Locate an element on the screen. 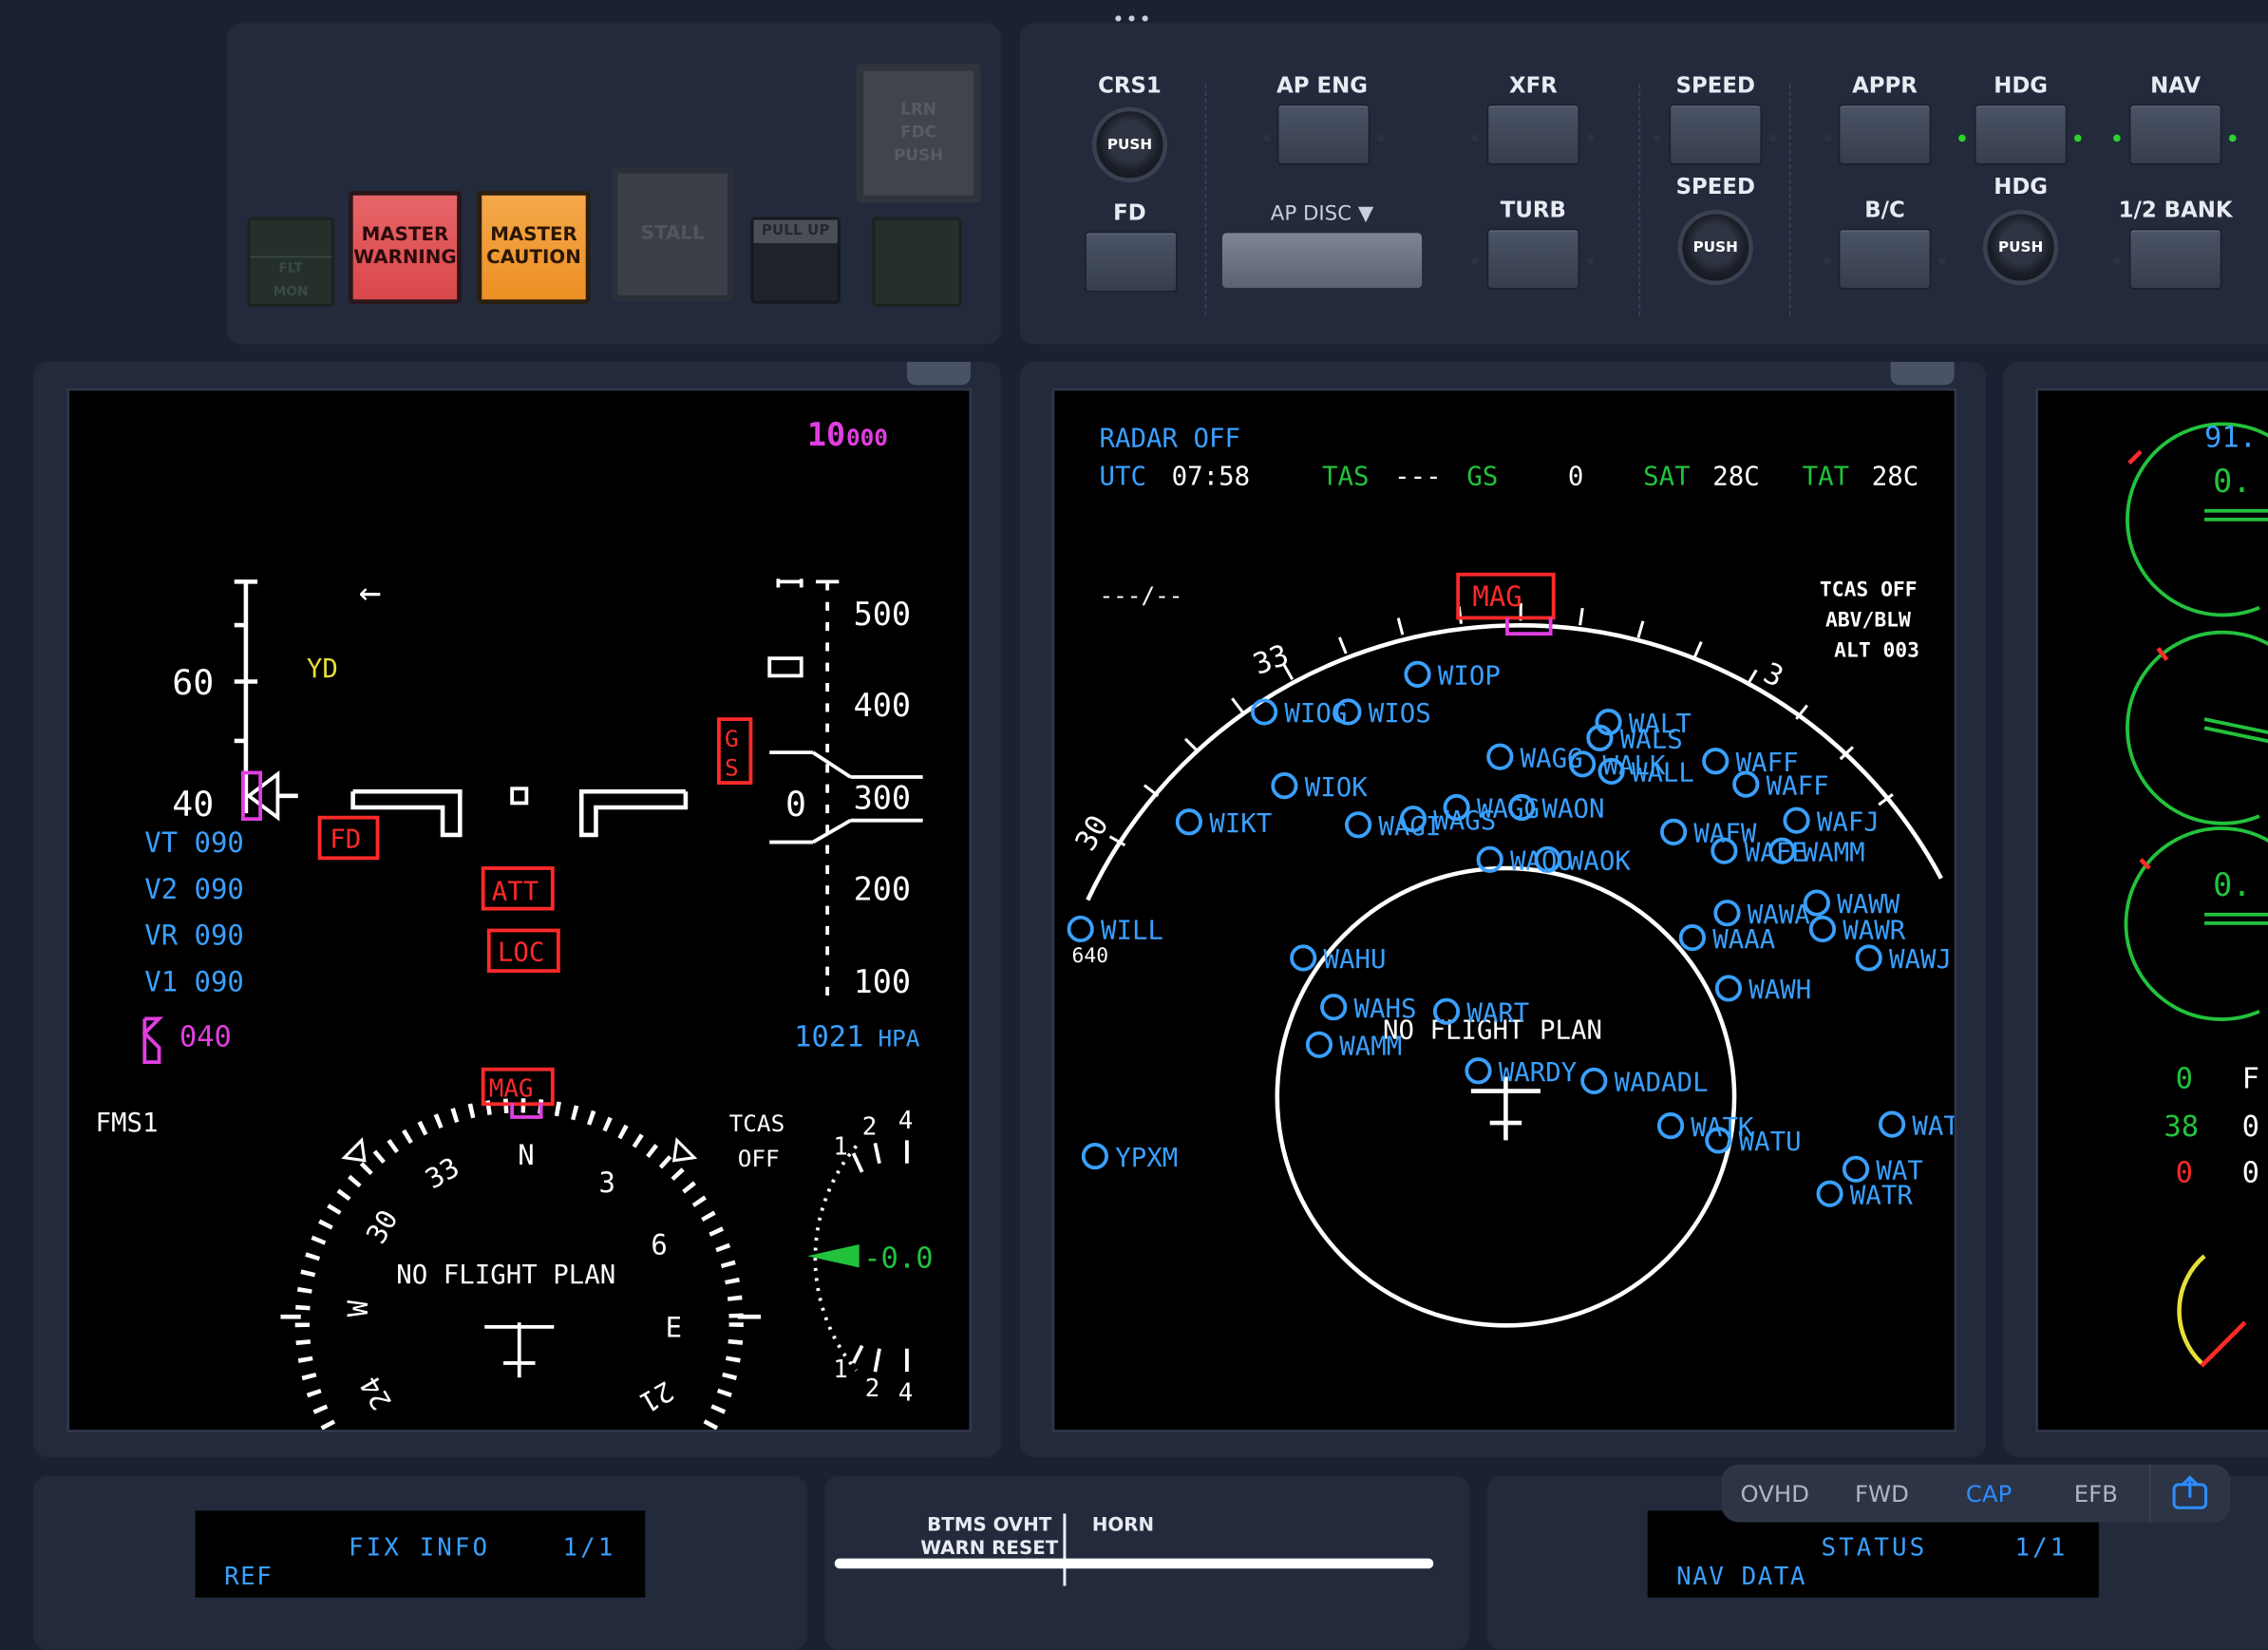  lamp-left-stack: FLT MON is located at coordinates (290, 262).